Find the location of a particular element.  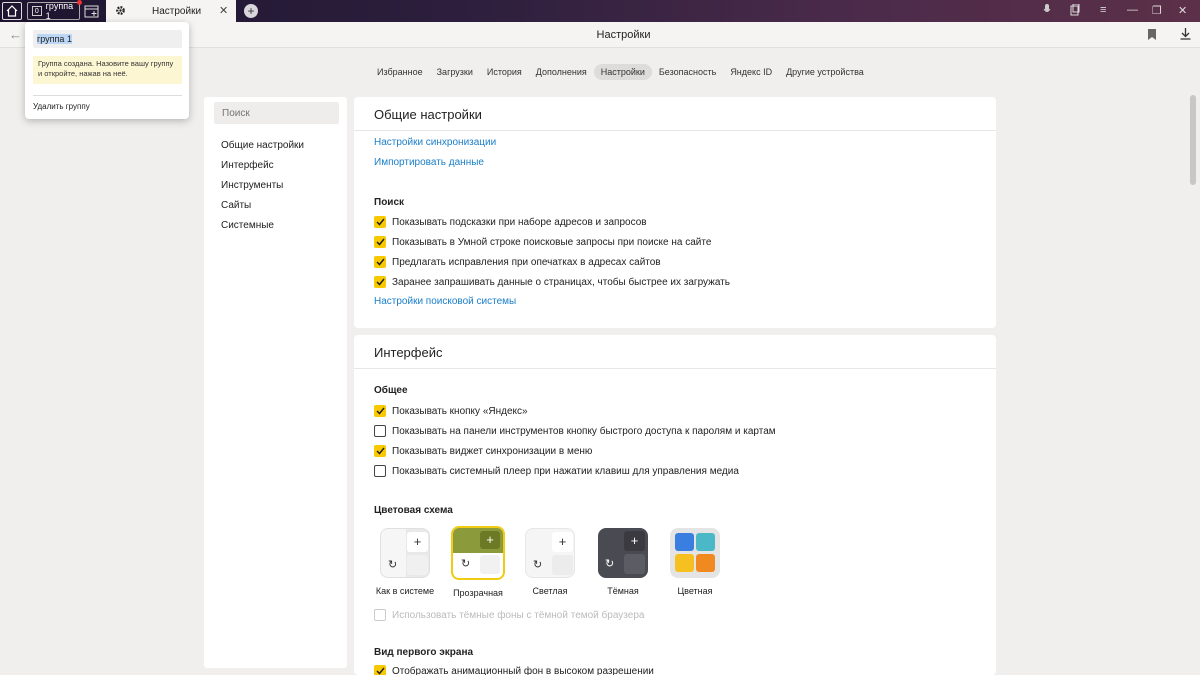

theme-label: Цветная is located at coordinates (695, 591).